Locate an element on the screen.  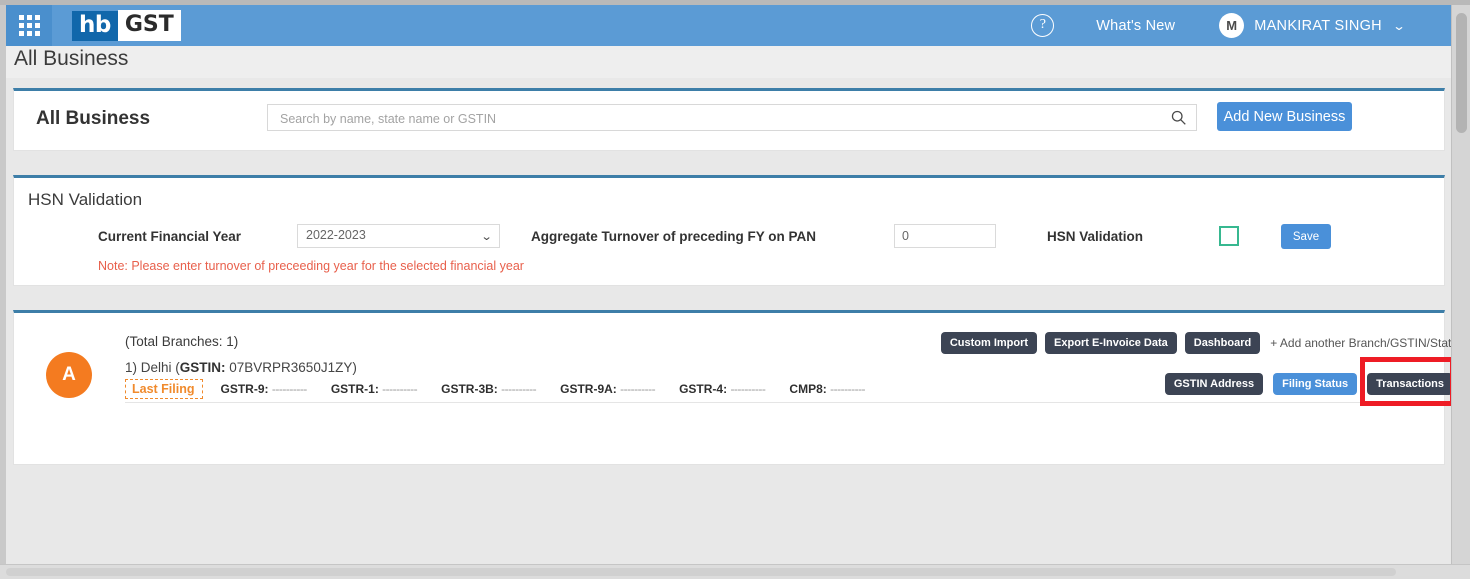
all-business-card: All Business Add New Business is located at coordinates (729, 119).